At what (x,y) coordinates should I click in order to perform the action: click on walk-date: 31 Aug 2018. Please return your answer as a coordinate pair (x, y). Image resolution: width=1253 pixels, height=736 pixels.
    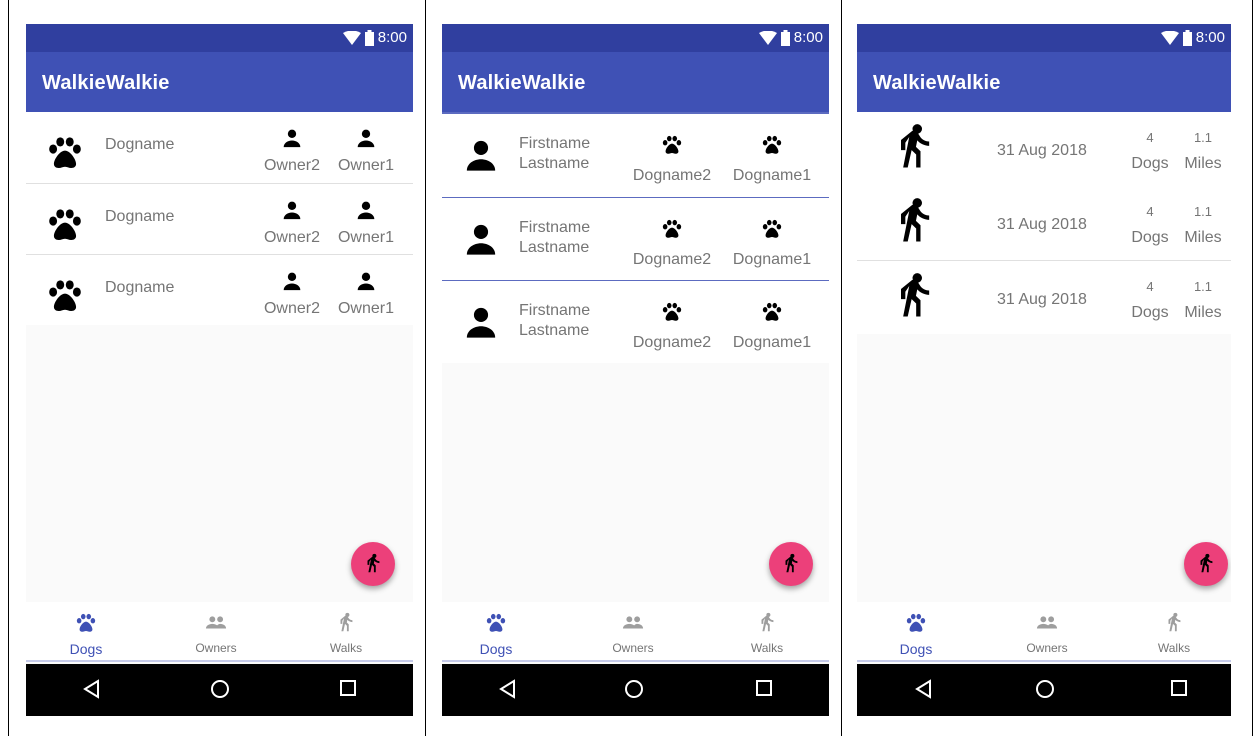
    Looking at the image, I should click on (1042, 224).